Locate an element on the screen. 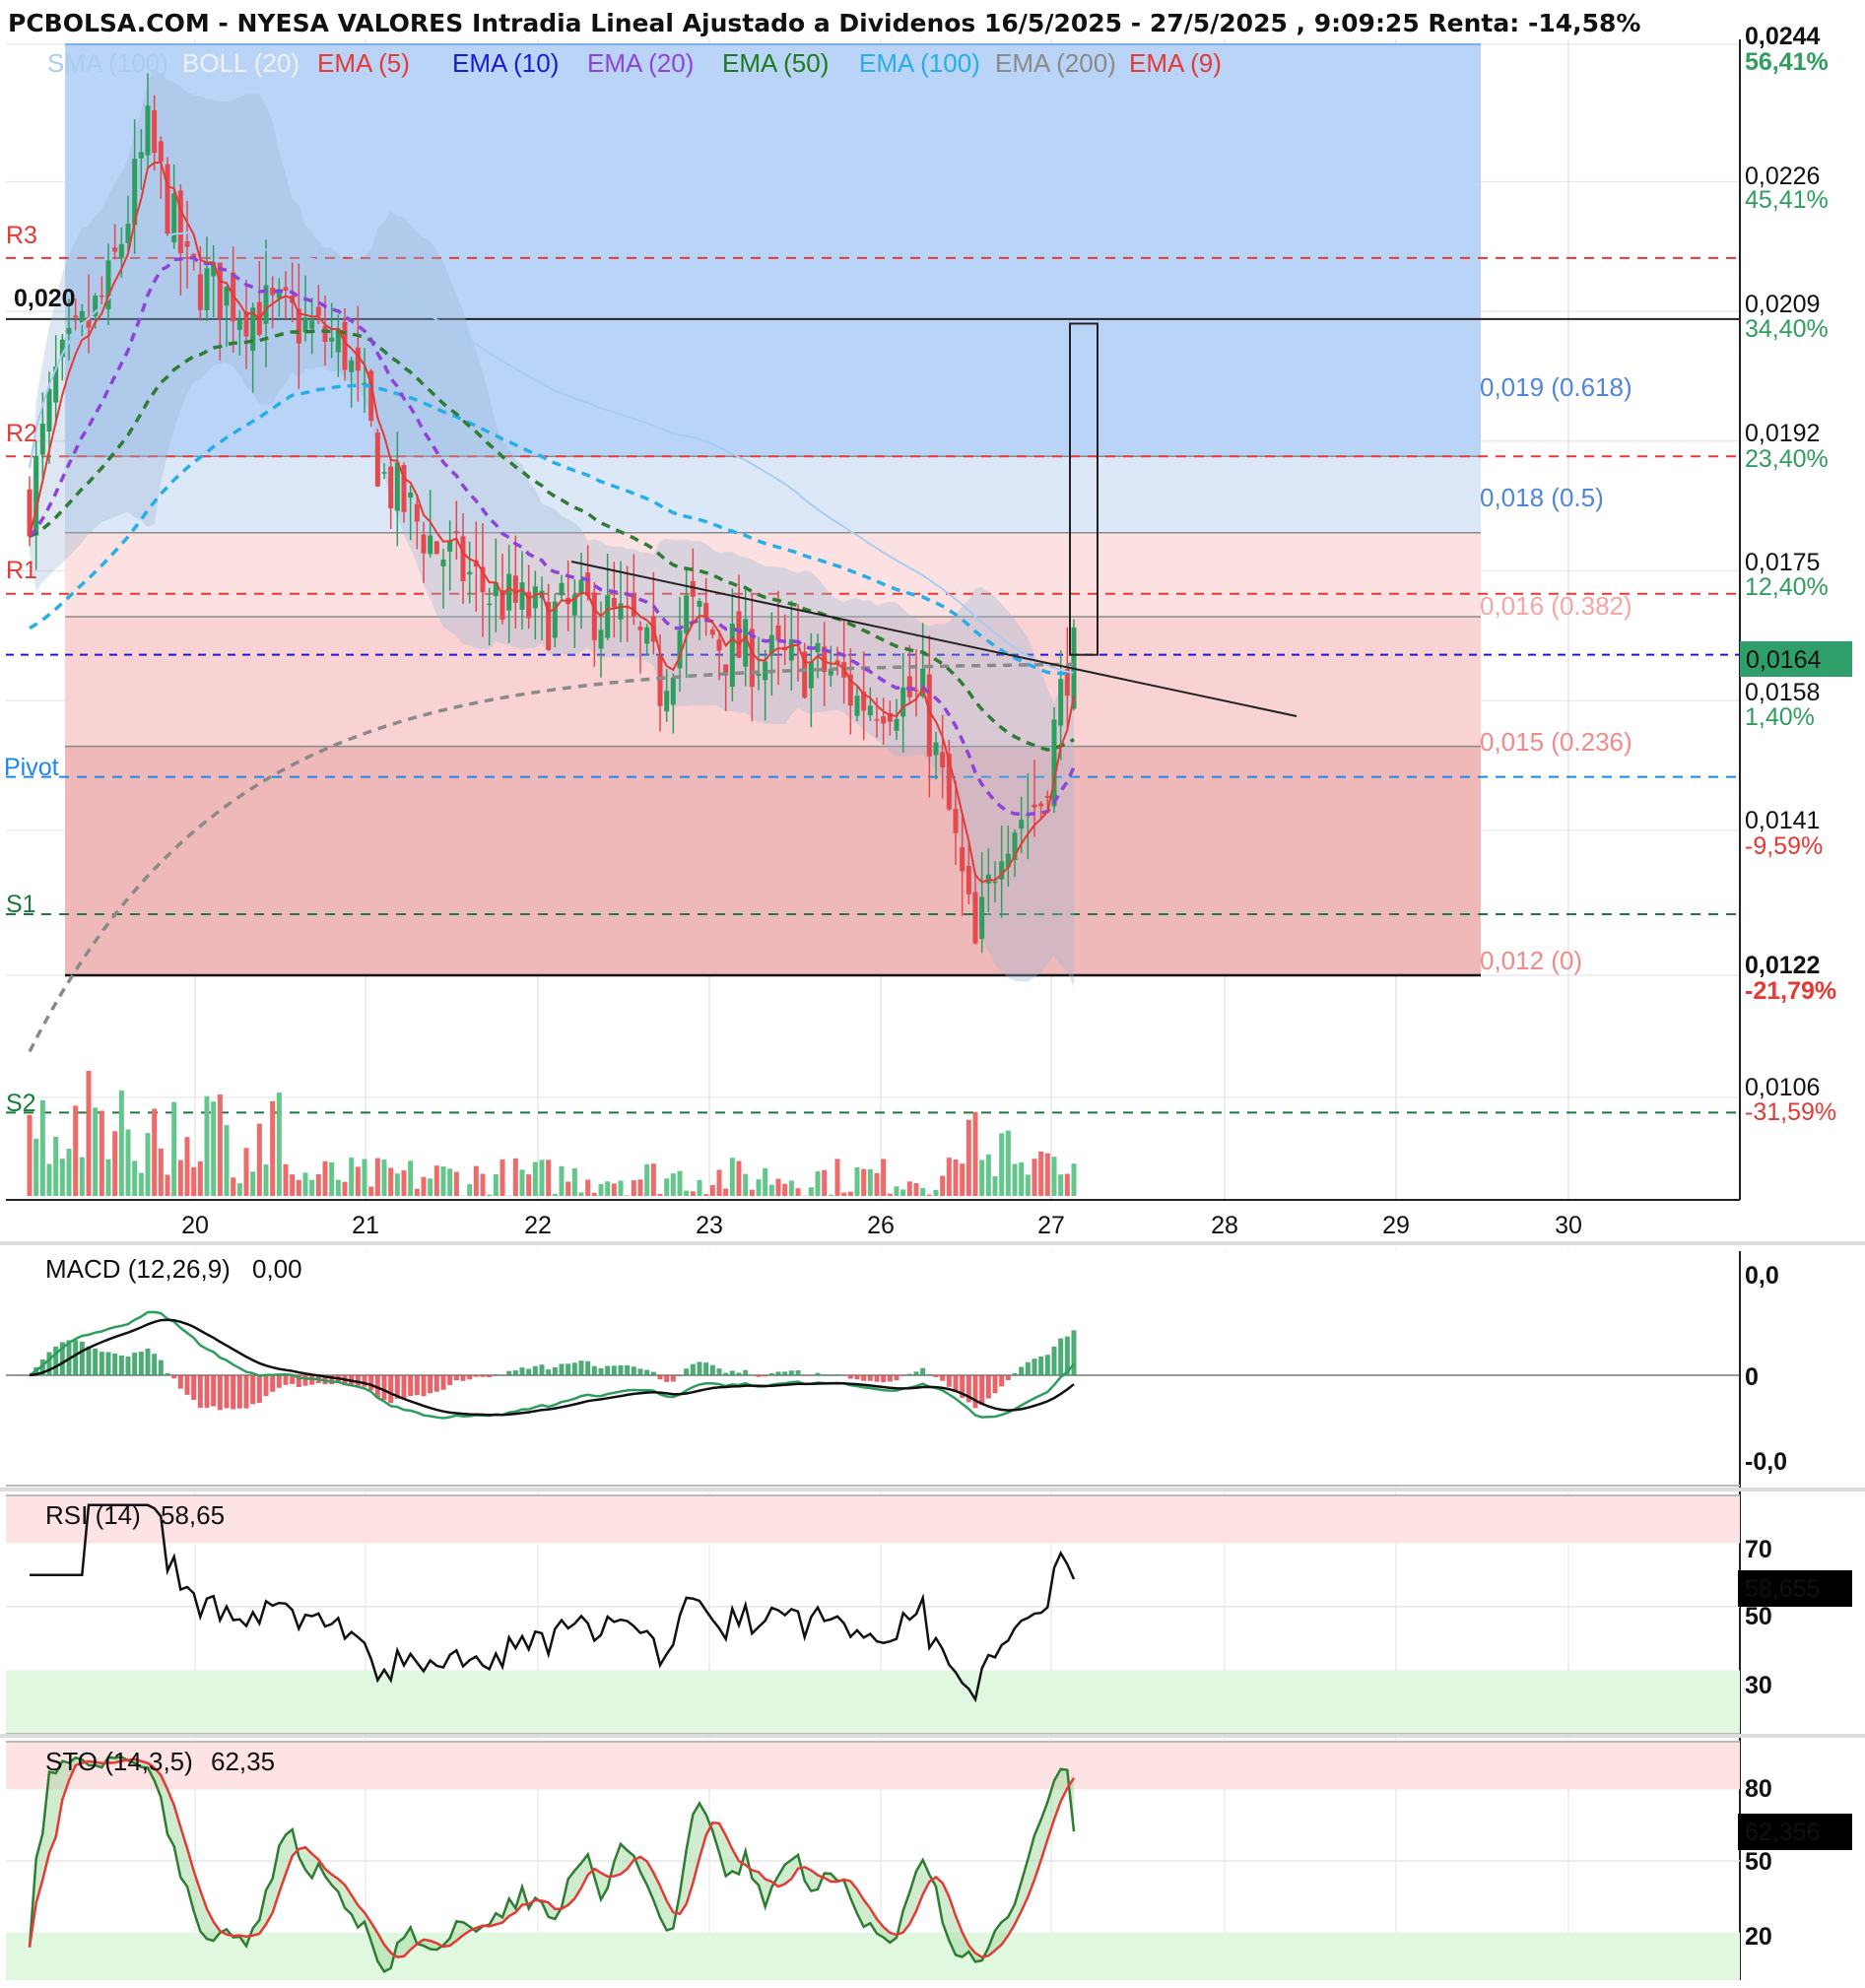 This screenshot has height=1988, width=1865. macd-tick-top: 0,0 is located at coordinates (1762, 1276).